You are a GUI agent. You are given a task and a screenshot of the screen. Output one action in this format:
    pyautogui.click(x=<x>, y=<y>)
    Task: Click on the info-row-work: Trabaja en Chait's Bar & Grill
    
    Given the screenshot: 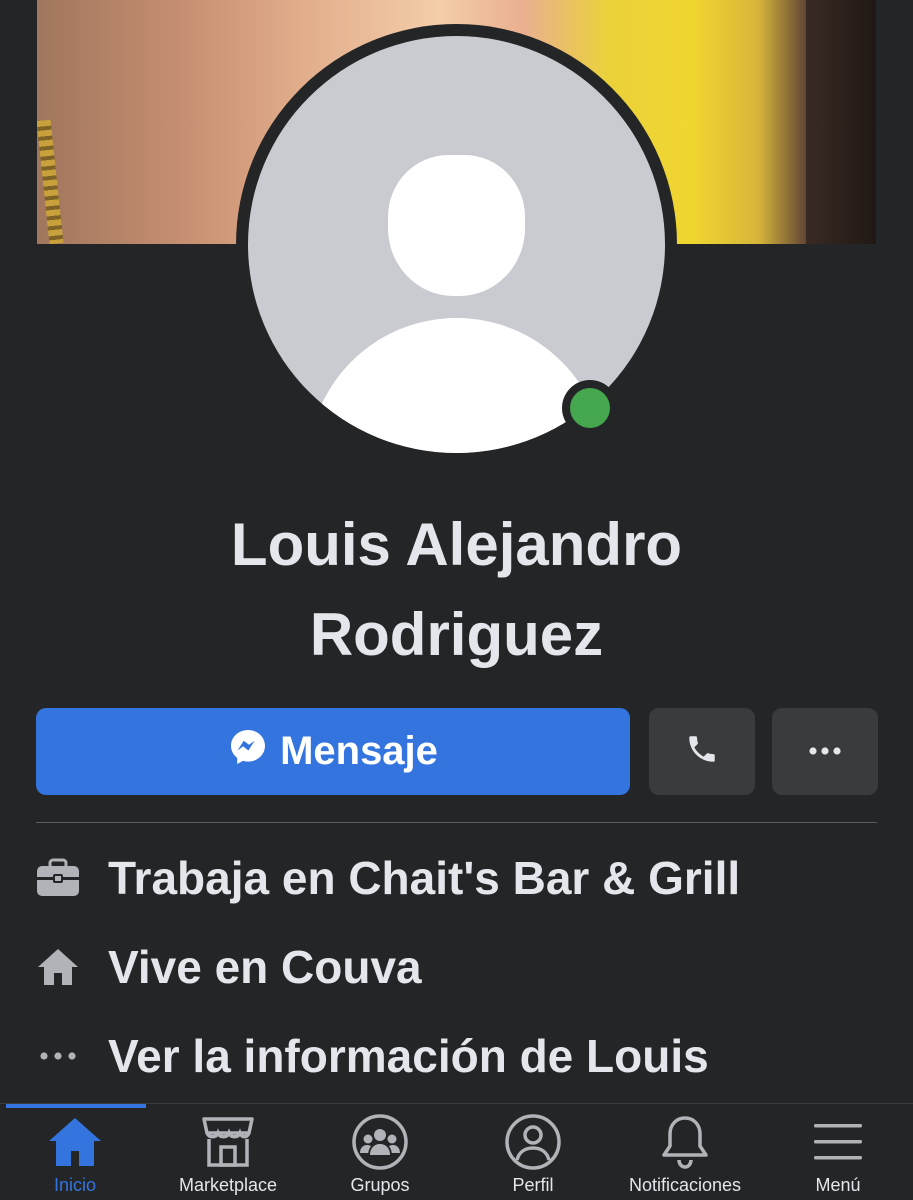 What is the action you would take?
    pyautogui.click(x=456, y=878)
    